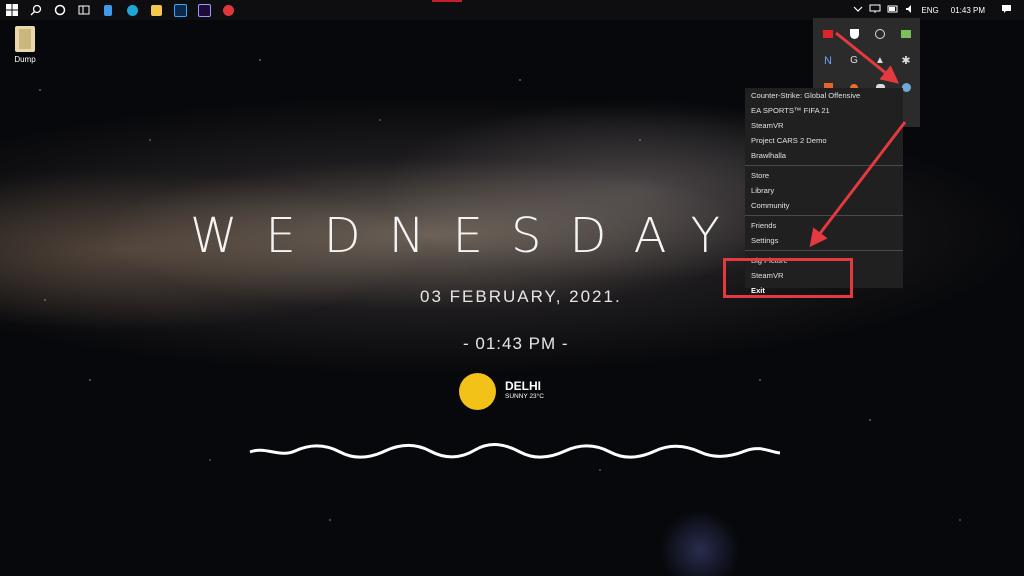 This screenshot has width=1024, height=576. Describe the element at coordinates (858, 184) in the screenshot. I see `arrow-to-exit` at that location.